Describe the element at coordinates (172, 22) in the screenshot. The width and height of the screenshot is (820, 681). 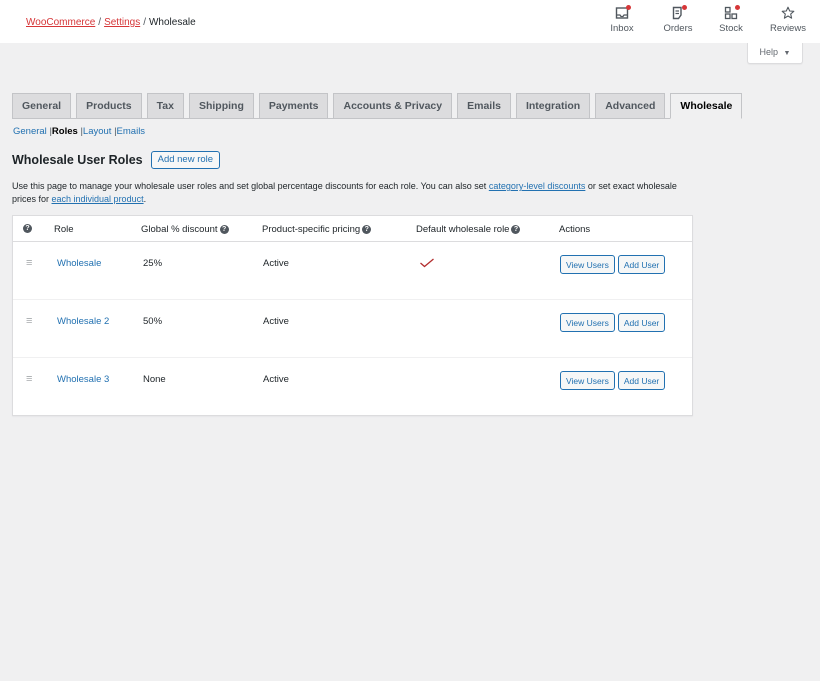
I see `breadcrumb-current: Wholesale` at that location.